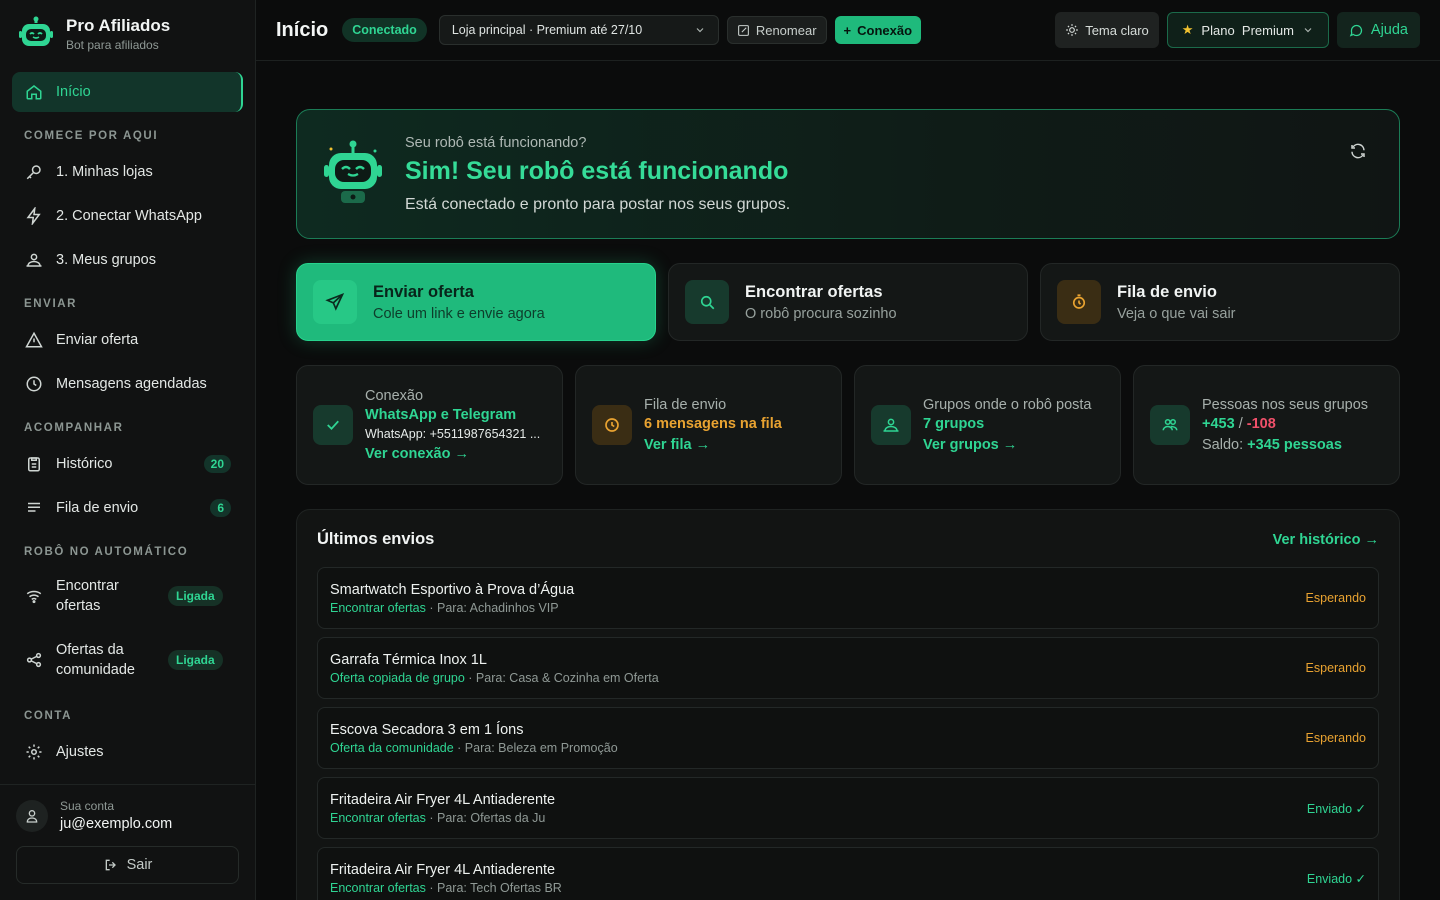  Describe the element at coordinates (713, 445) in the screenshot. I see `view-queue-link: Ver fila →` at that location.